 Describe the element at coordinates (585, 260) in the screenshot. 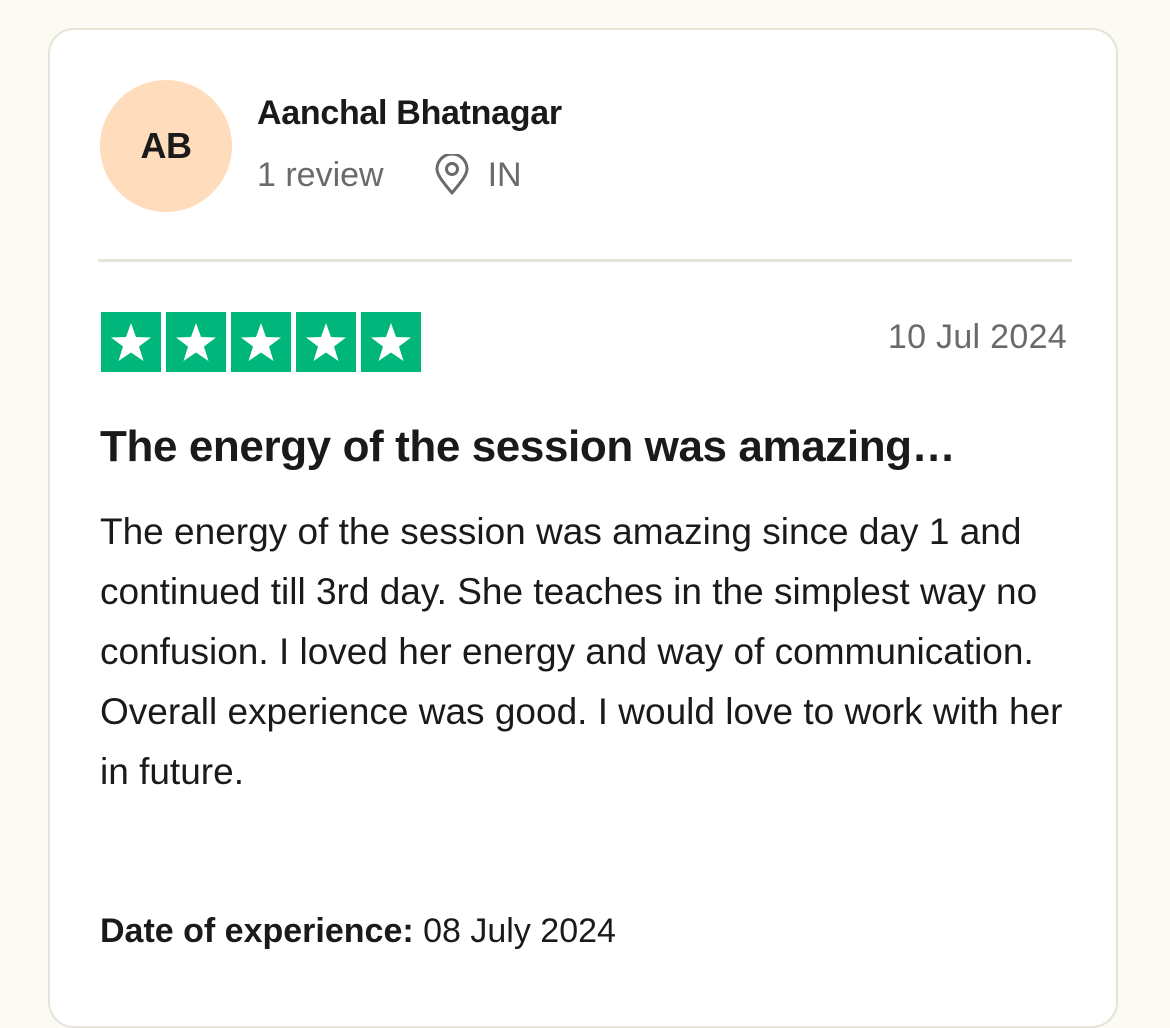

I see `divider` at that location.